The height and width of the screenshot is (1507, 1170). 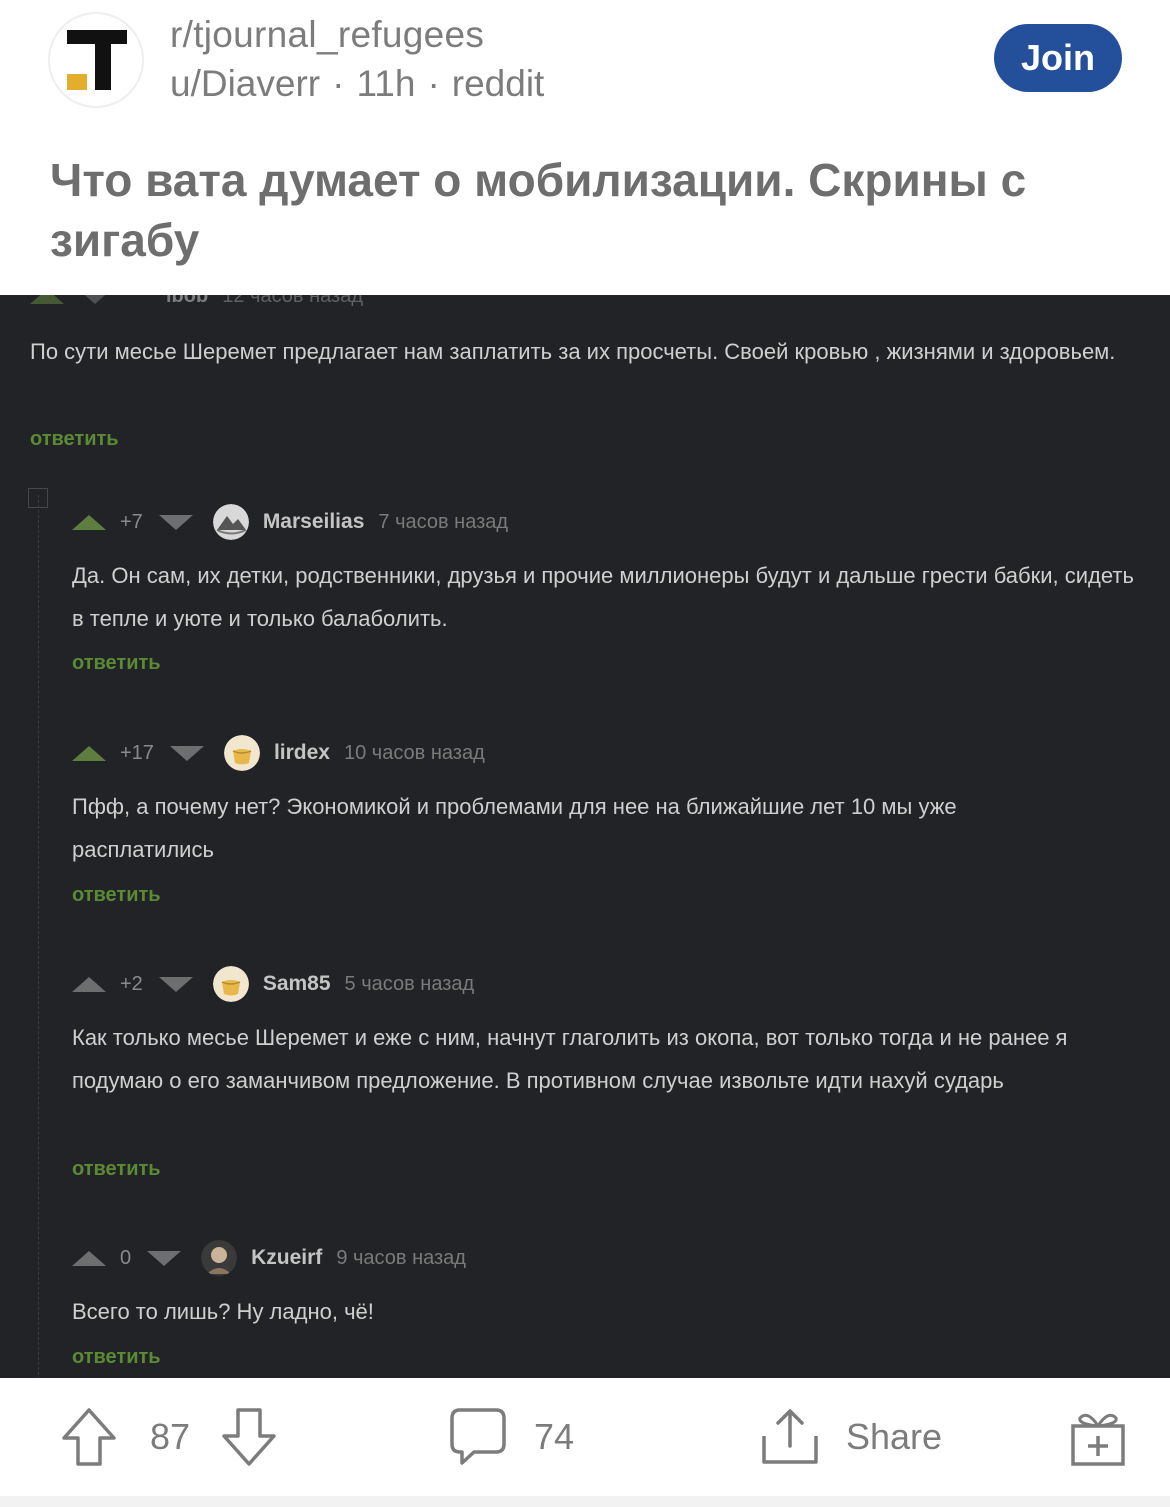 What do you see at coordinates (301, 752) in the screenshot?
I see `comment-author: lirdex` at bounding box center [301, 752].